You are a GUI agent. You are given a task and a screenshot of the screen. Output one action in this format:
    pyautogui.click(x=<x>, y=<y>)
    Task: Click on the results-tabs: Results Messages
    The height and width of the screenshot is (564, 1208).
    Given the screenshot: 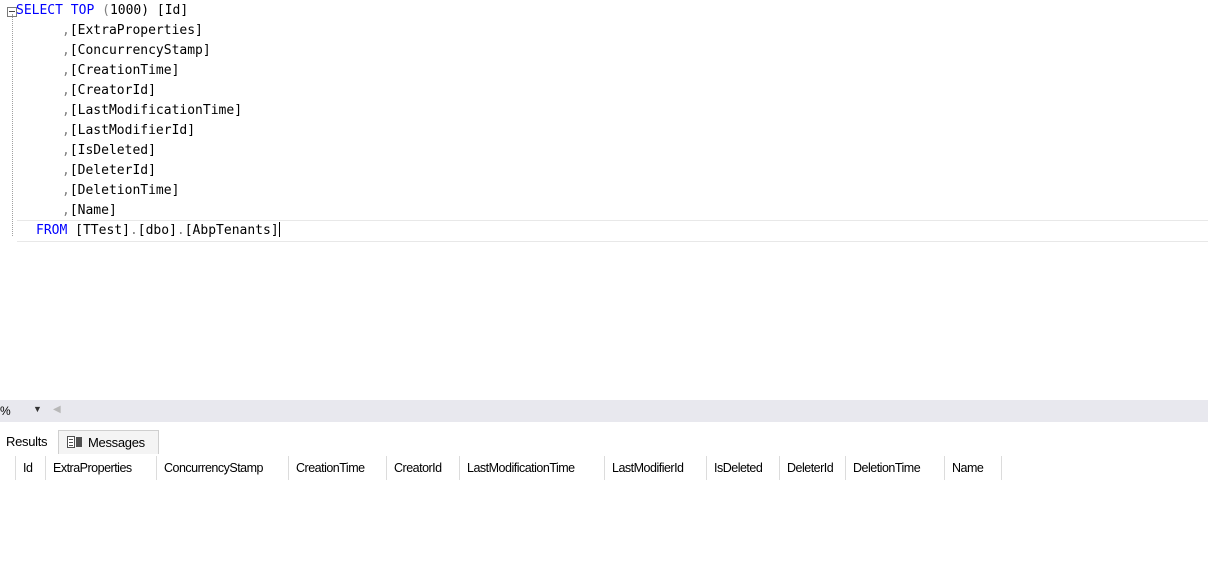 What is the action you would take?
    pyautogui.click(x=604, y=439)
    